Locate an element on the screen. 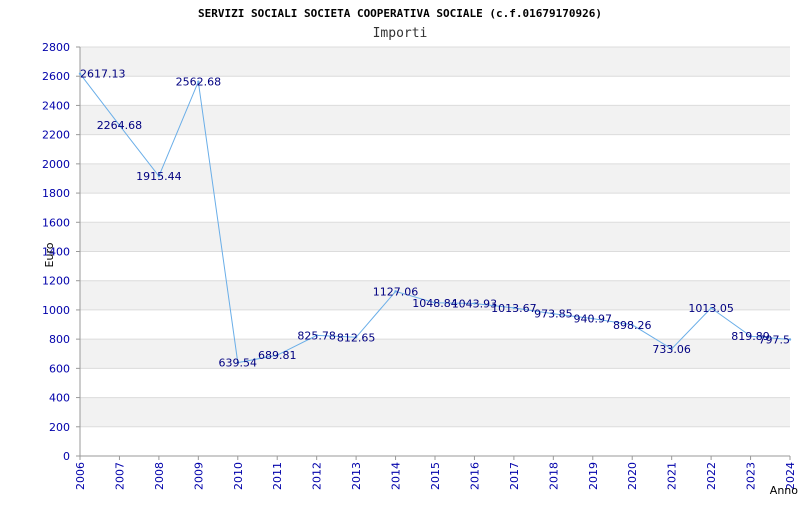  x-axis-label: Anno is located at coordinates (784, 490).